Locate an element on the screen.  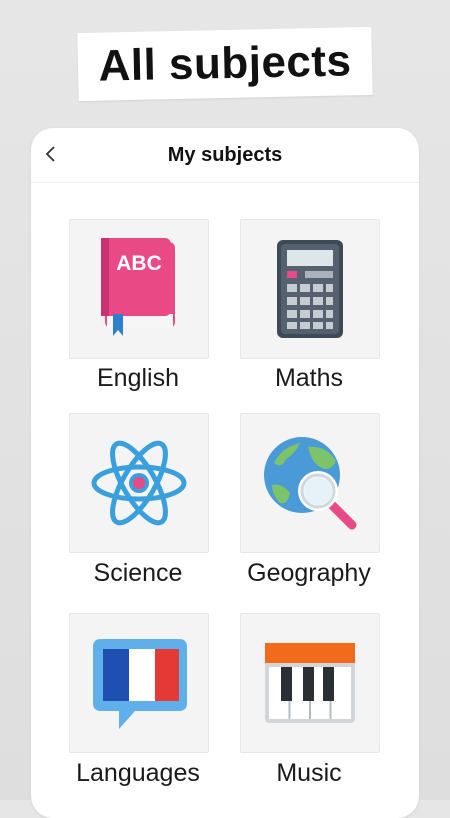
subject-label-geography: Geography is located at coordinates (309, 573).